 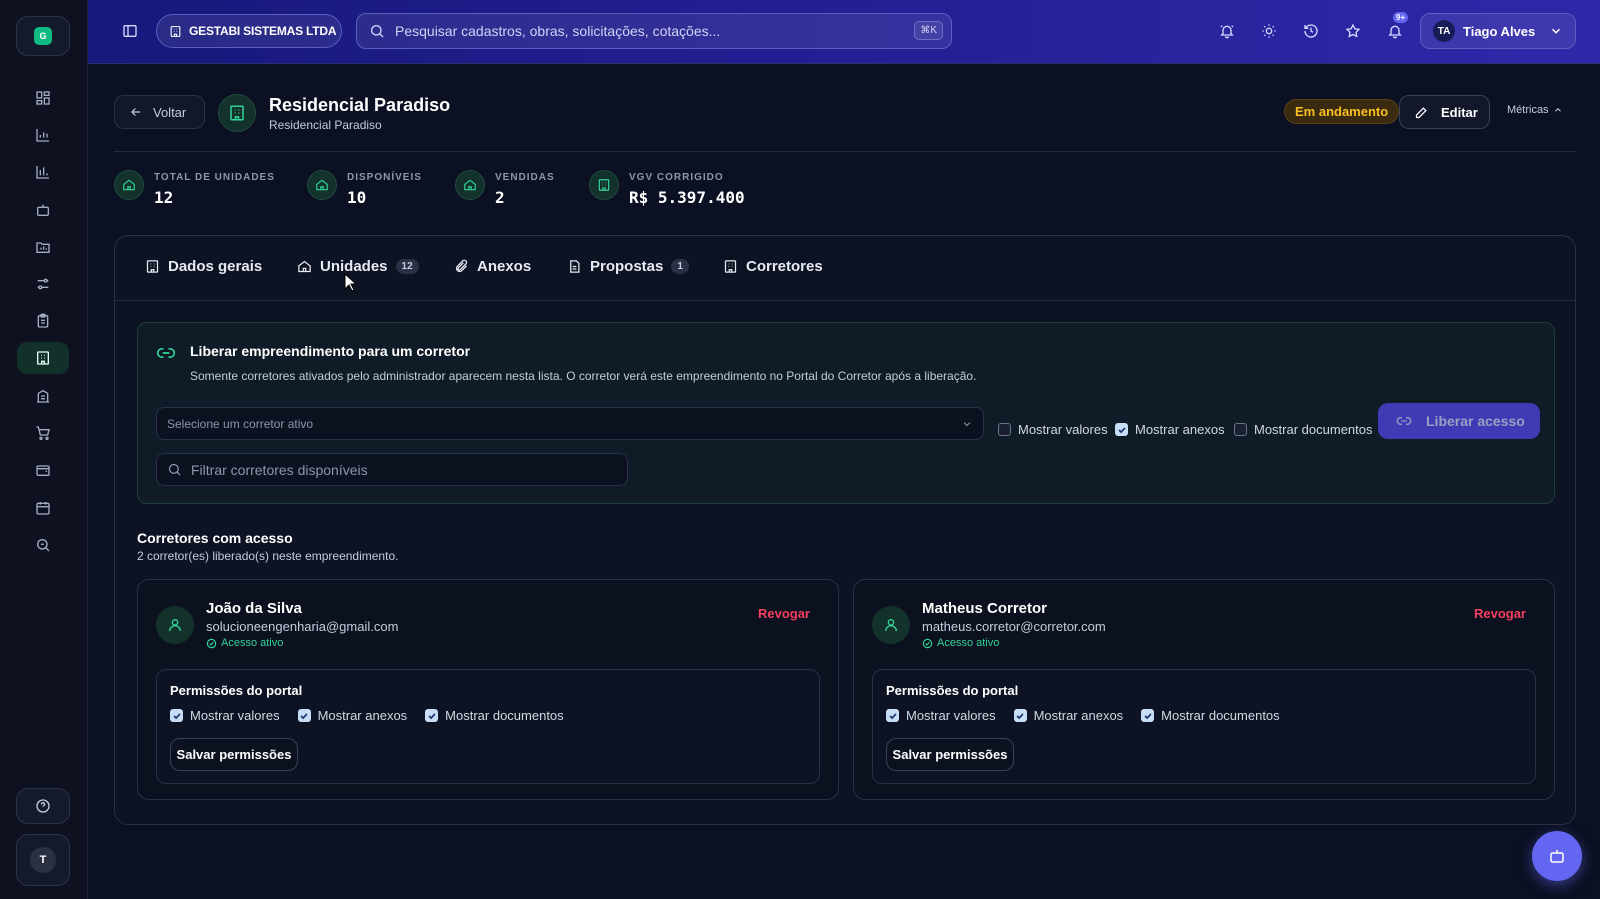 I want to click on tab-dados-gerais: Dados gerais, so click(x=203, y=266).